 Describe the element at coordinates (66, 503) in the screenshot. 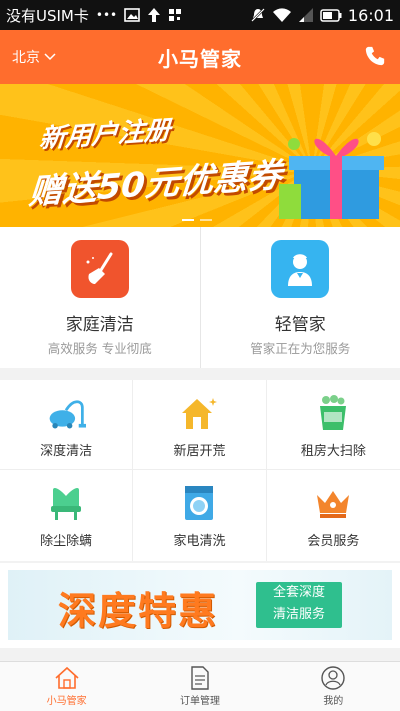

I see `chair-icon` at that location.